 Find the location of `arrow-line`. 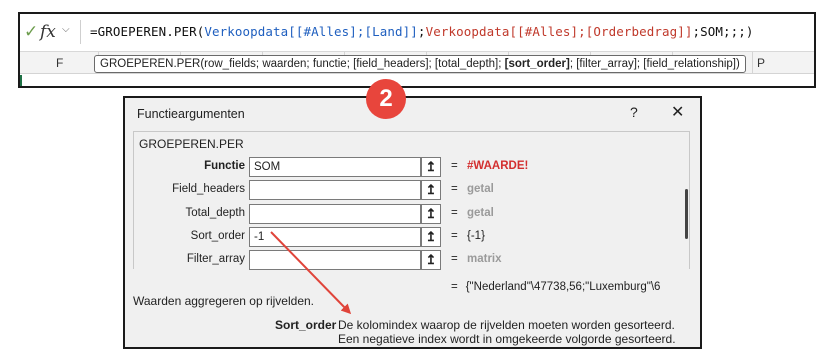

arrow-line is located at coordinates (311, 273).